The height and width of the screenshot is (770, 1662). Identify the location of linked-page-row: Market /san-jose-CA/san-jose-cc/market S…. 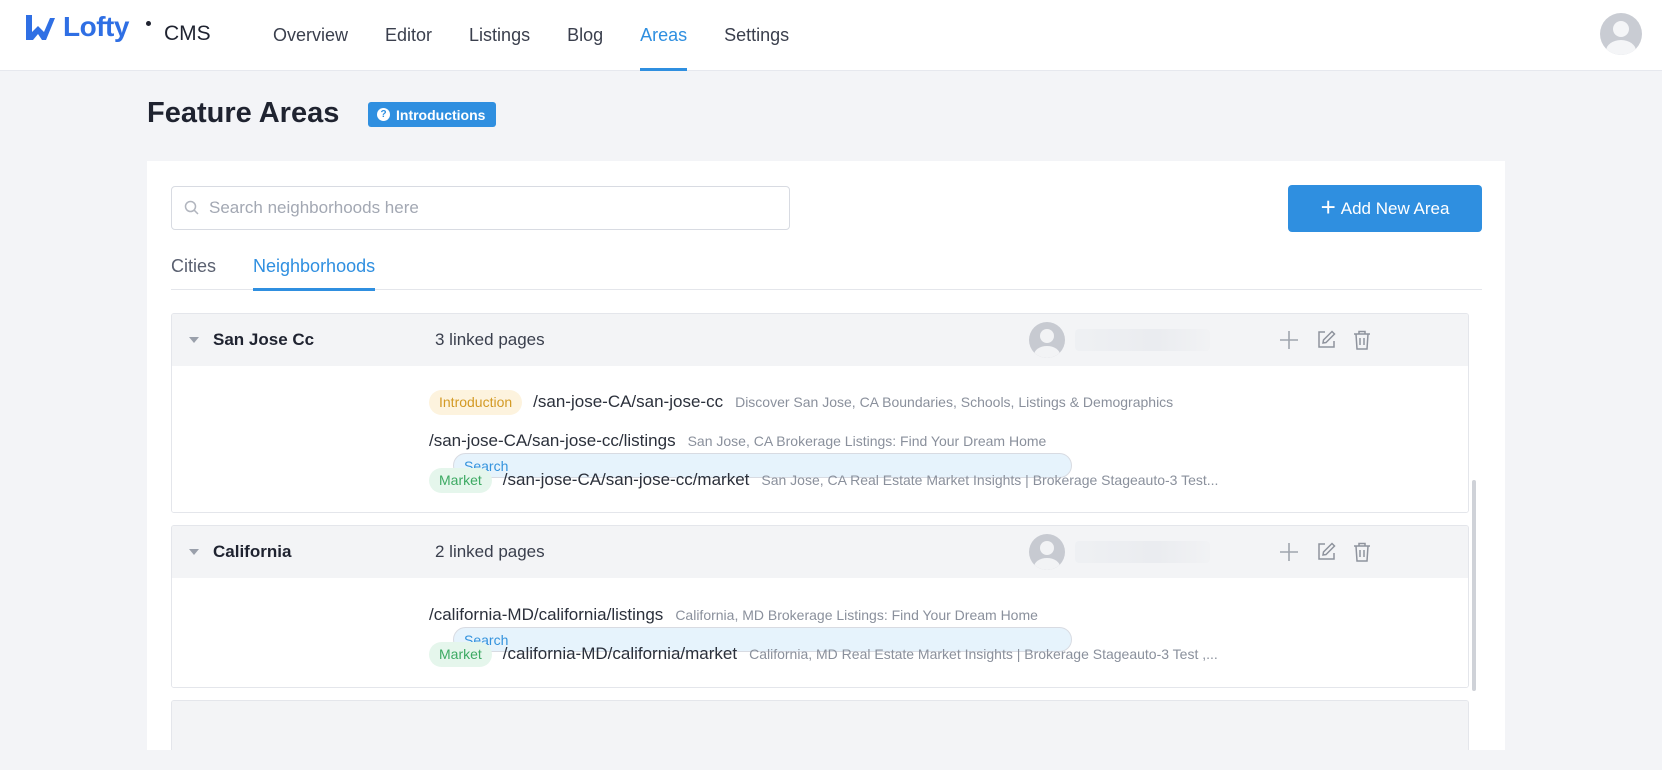
(823, 480).